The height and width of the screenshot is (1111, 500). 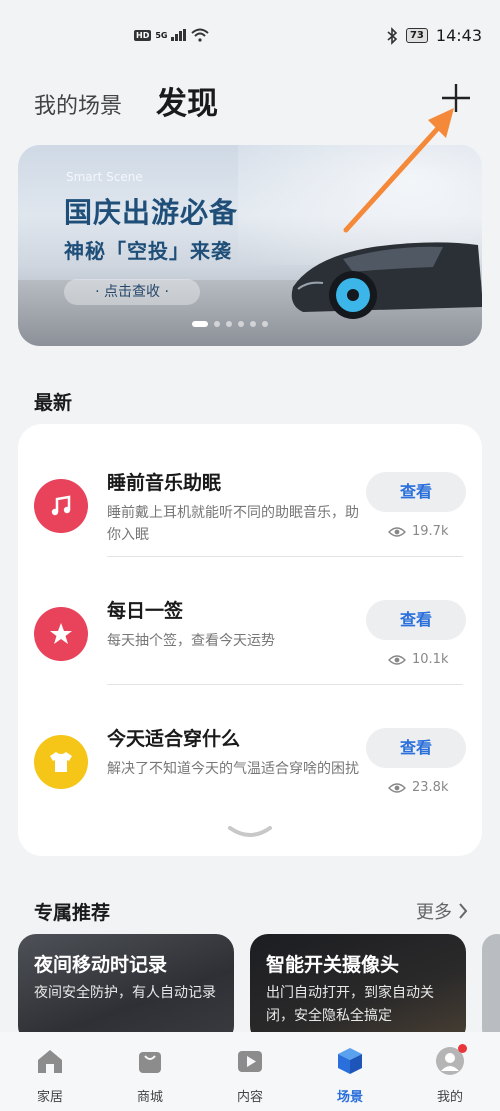 I want to click on view-count: 19.7k, so click(x=418, y=531).